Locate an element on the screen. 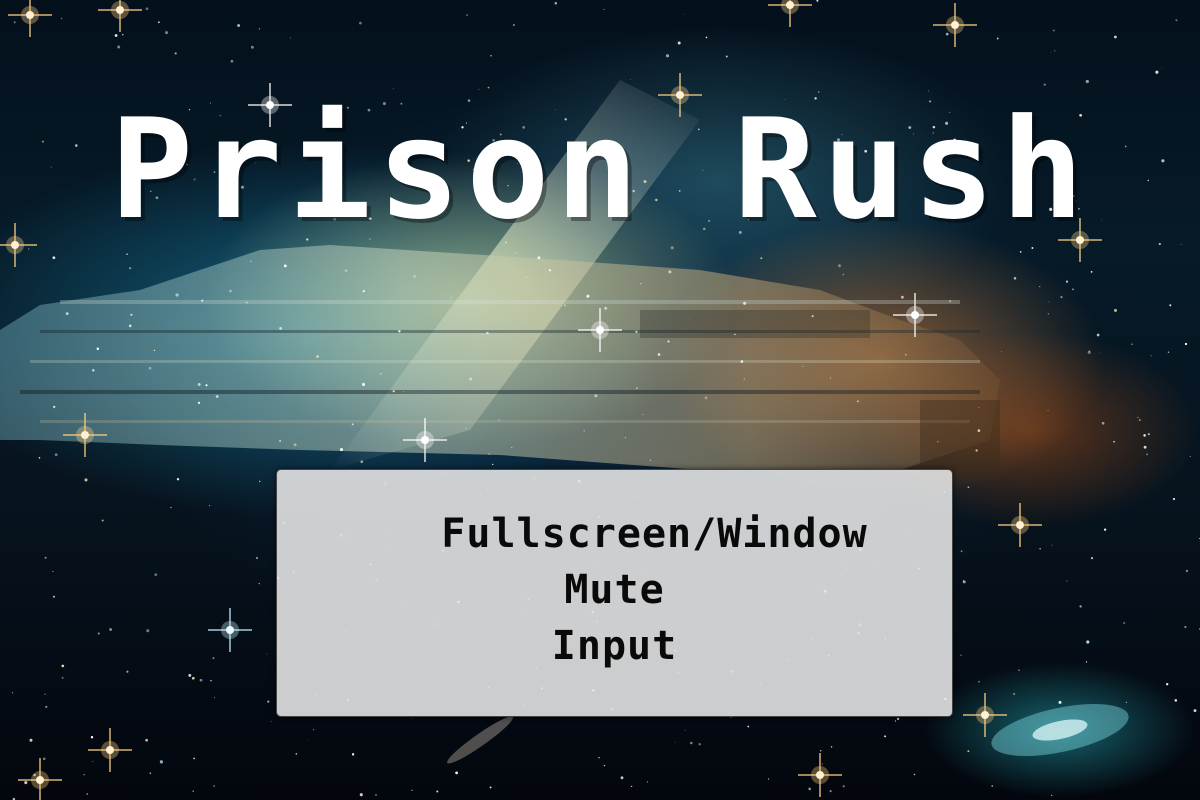 This screenshot has height=800, width=1200. menu-item-input: Input is located at coordinates (614, 646).